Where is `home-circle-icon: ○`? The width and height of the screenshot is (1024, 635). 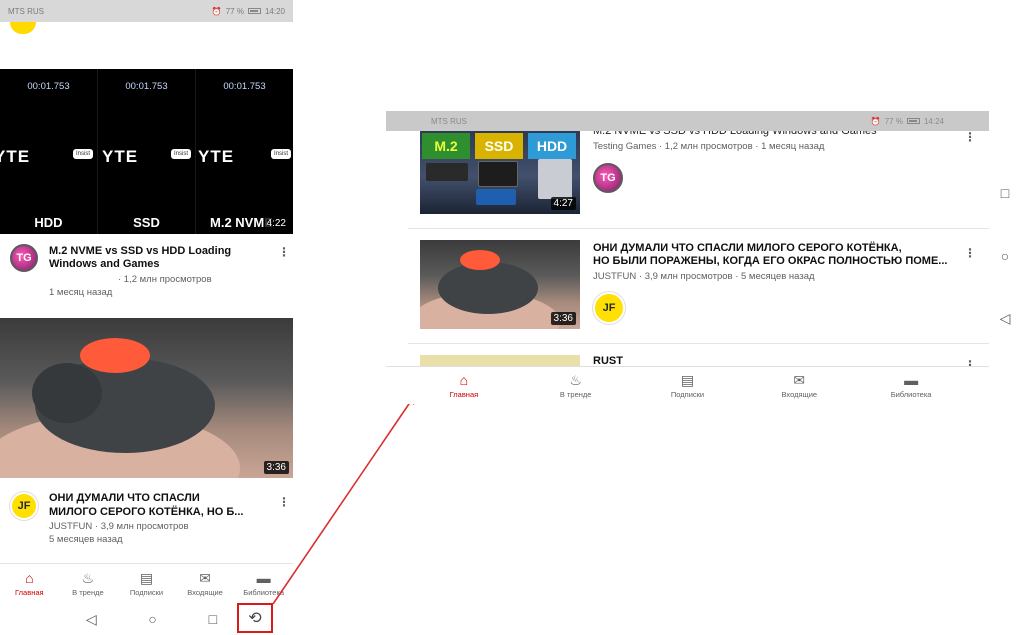
home-circle-icon: ○ is located at coordinates (1005, 256).